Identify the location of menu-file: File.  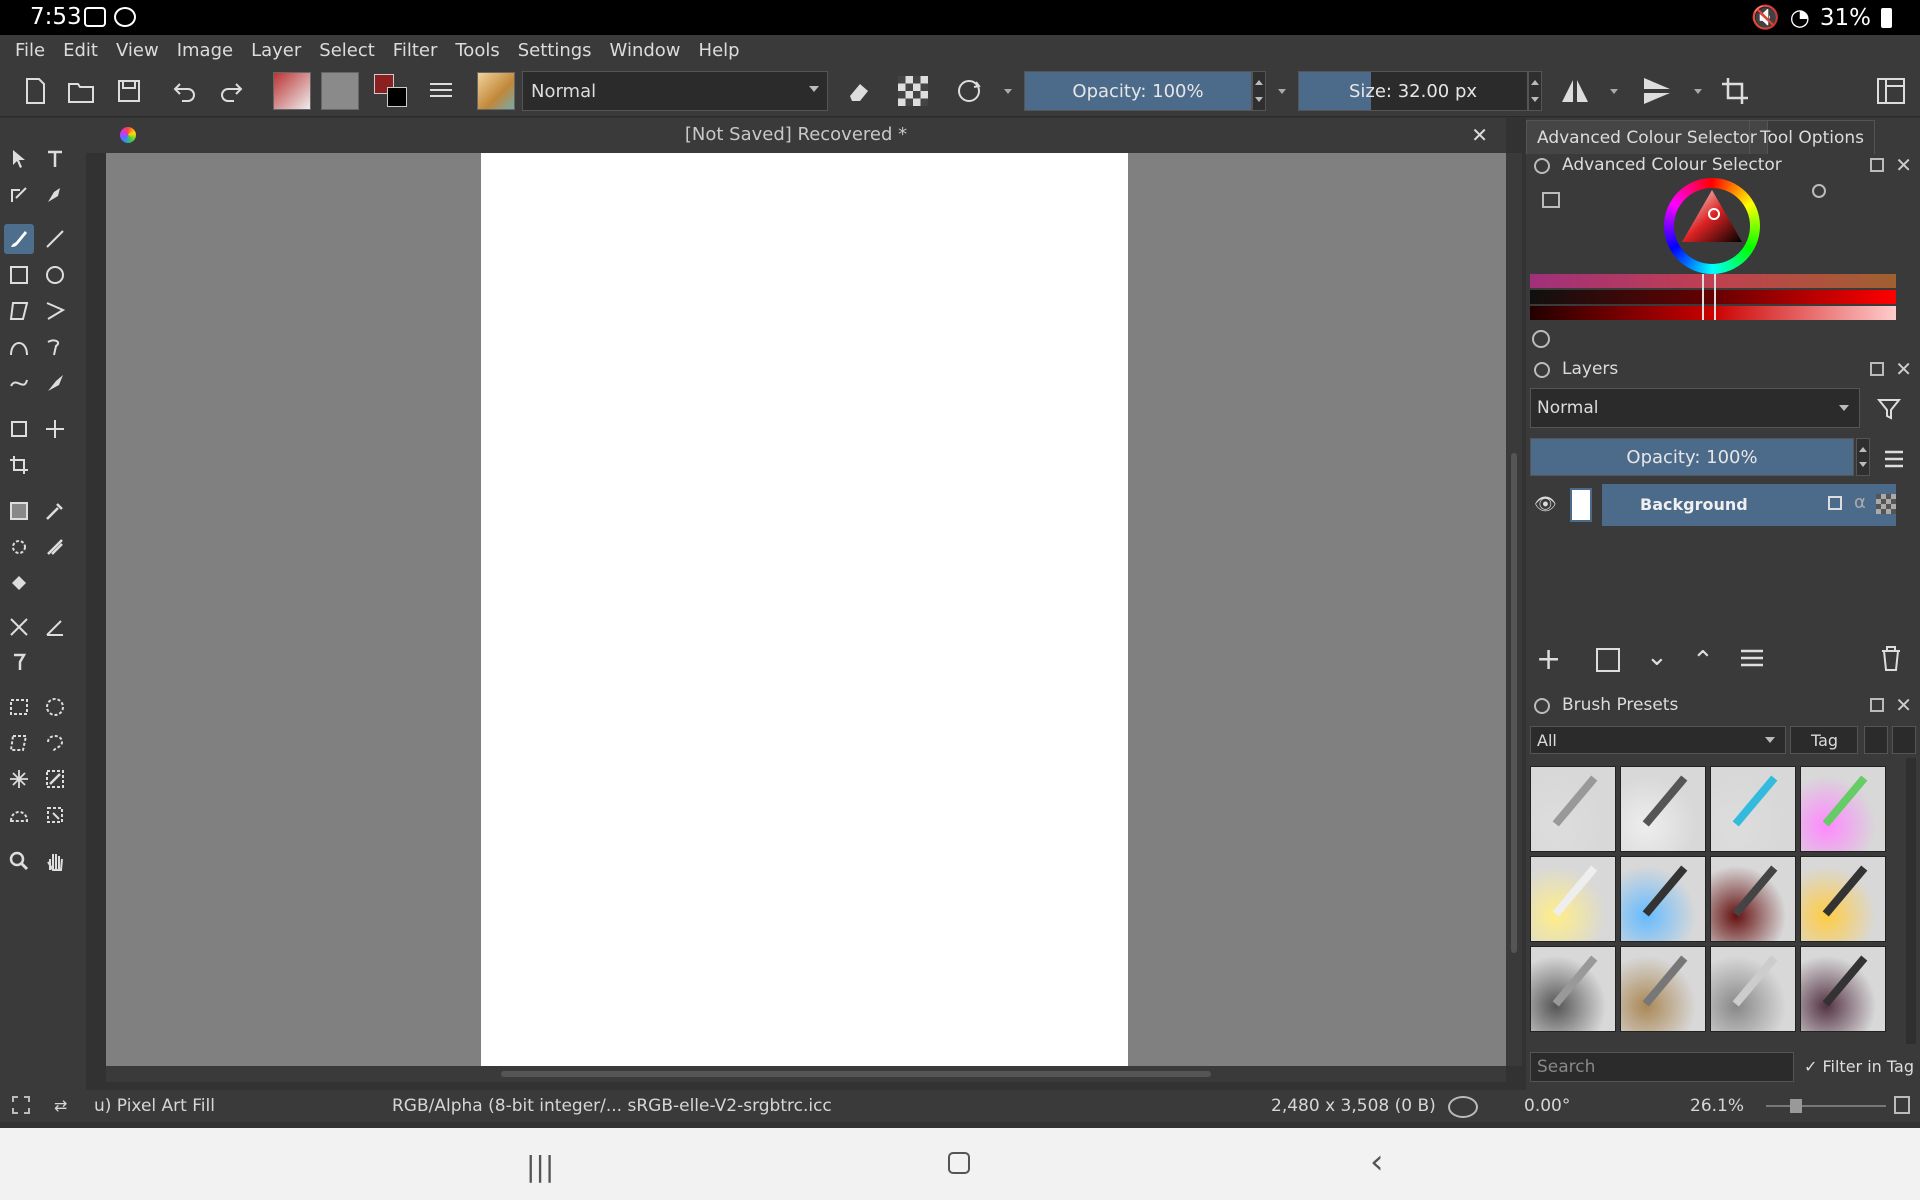
(30, 50).